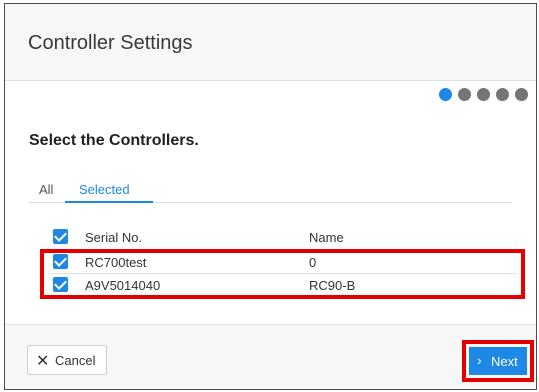 This screenshot has width=539, height=392. I want to click on cancel-button: ✕ Cancel, so click(67, 360).